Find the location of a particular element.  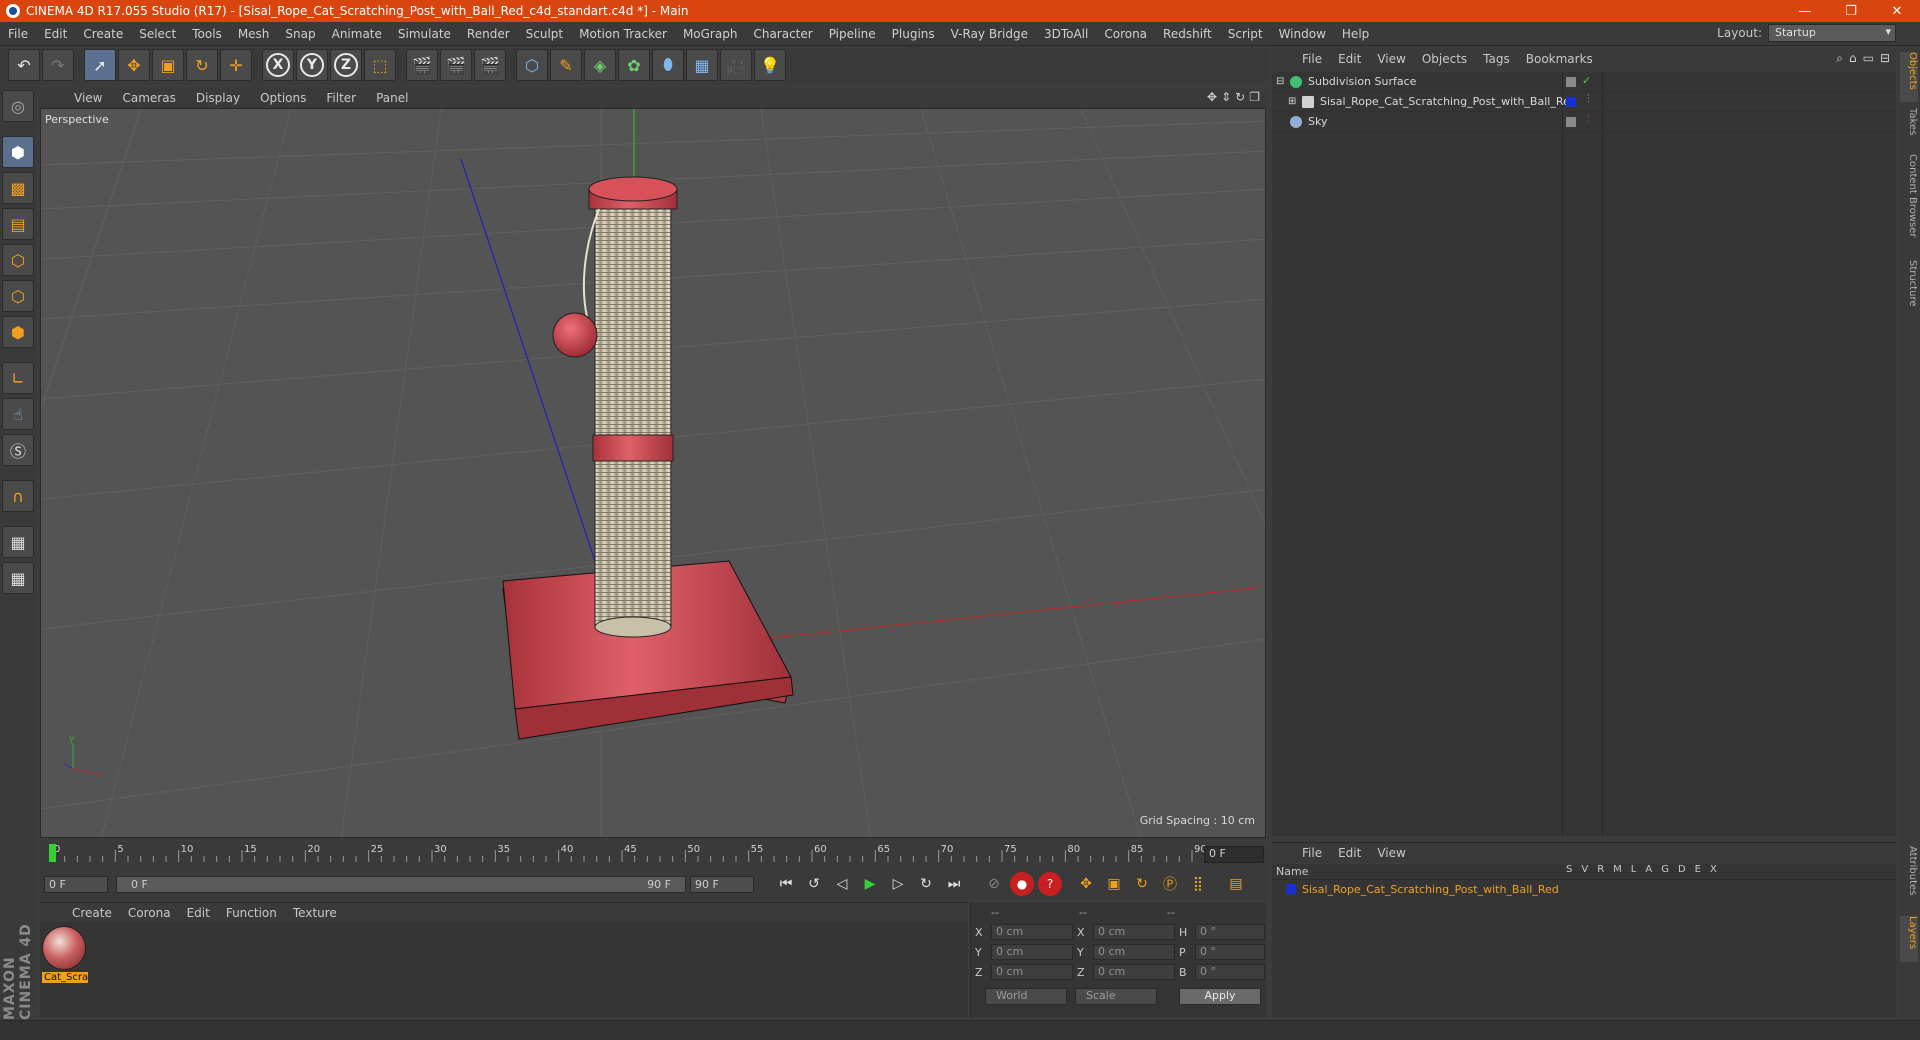

viewport-menu-options: Options is located at coordinates (283, 98).